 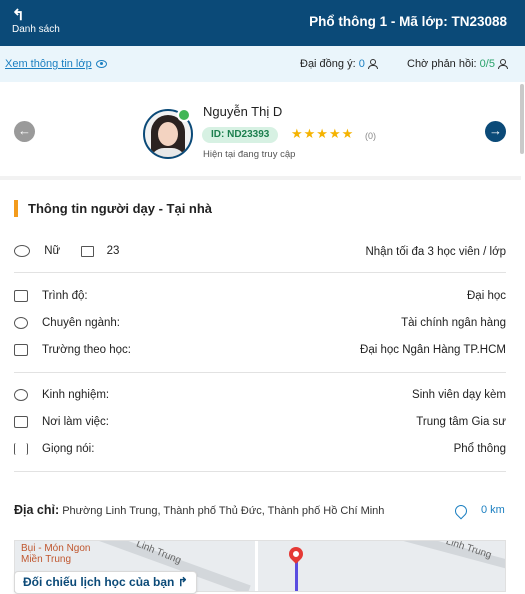 I want to click on agreed-status: Đại đồng ý: 0, so click(x=339, y=64).